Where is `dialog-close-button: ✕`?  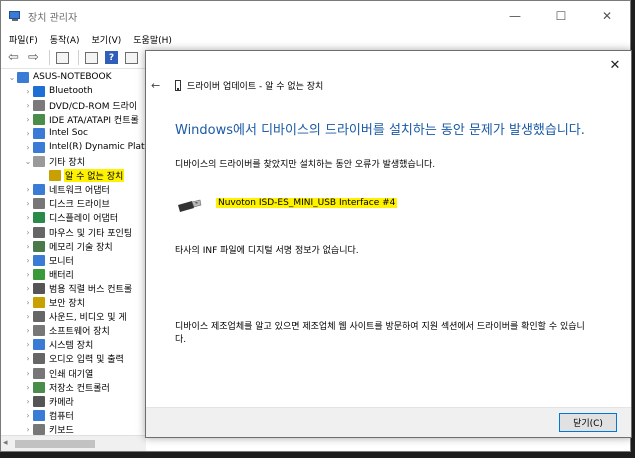
dialog-close-button: ✕ is located at coordinates (615, 65).